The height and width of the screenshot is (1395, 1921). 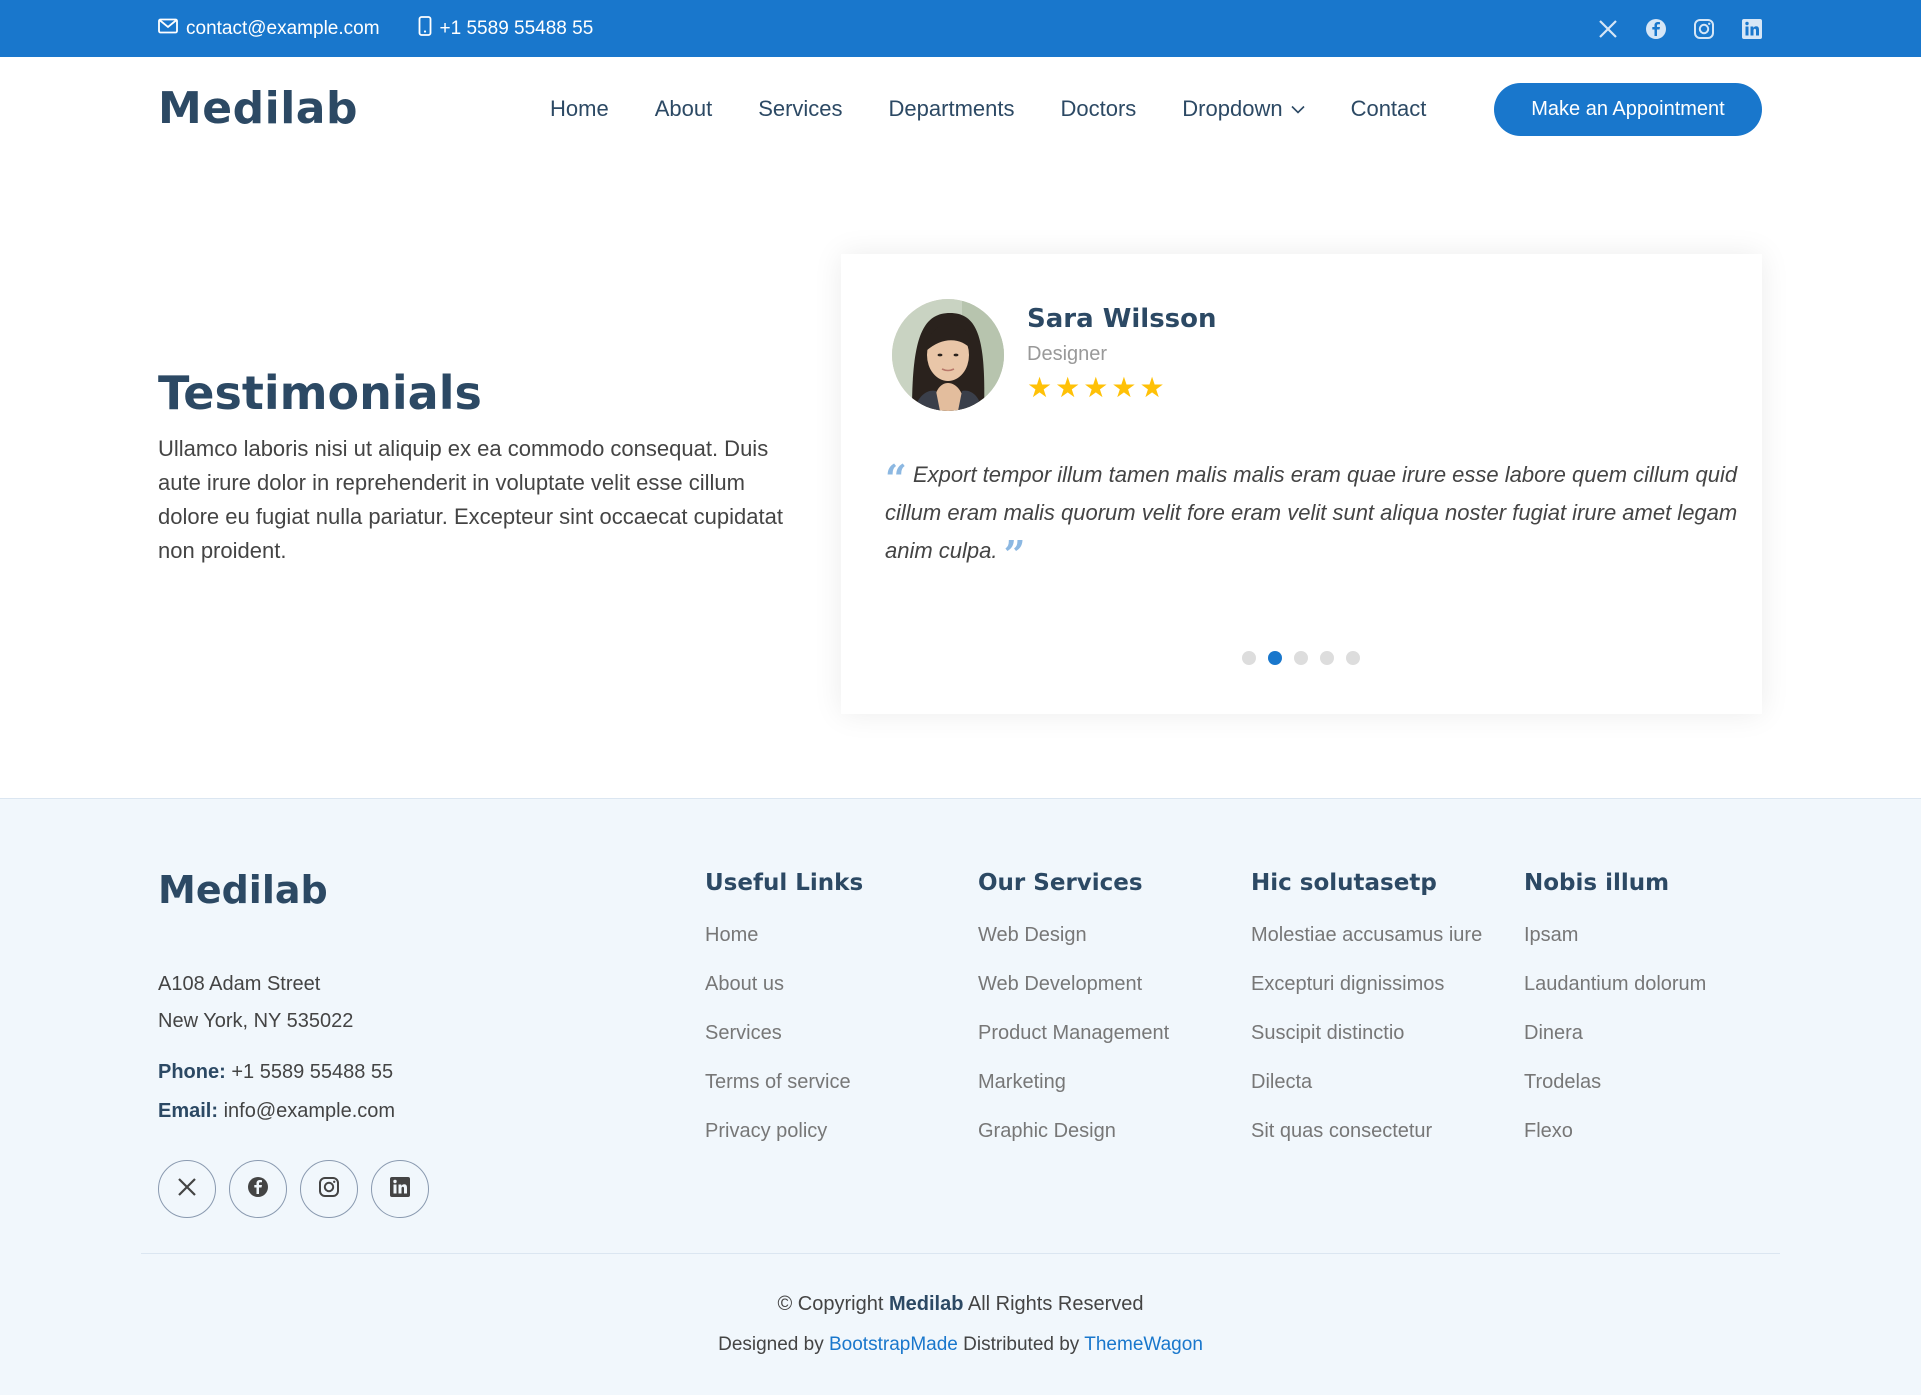 I want to click on nav-dropdown-label: Dropdown, so click(x=1232, y=108).